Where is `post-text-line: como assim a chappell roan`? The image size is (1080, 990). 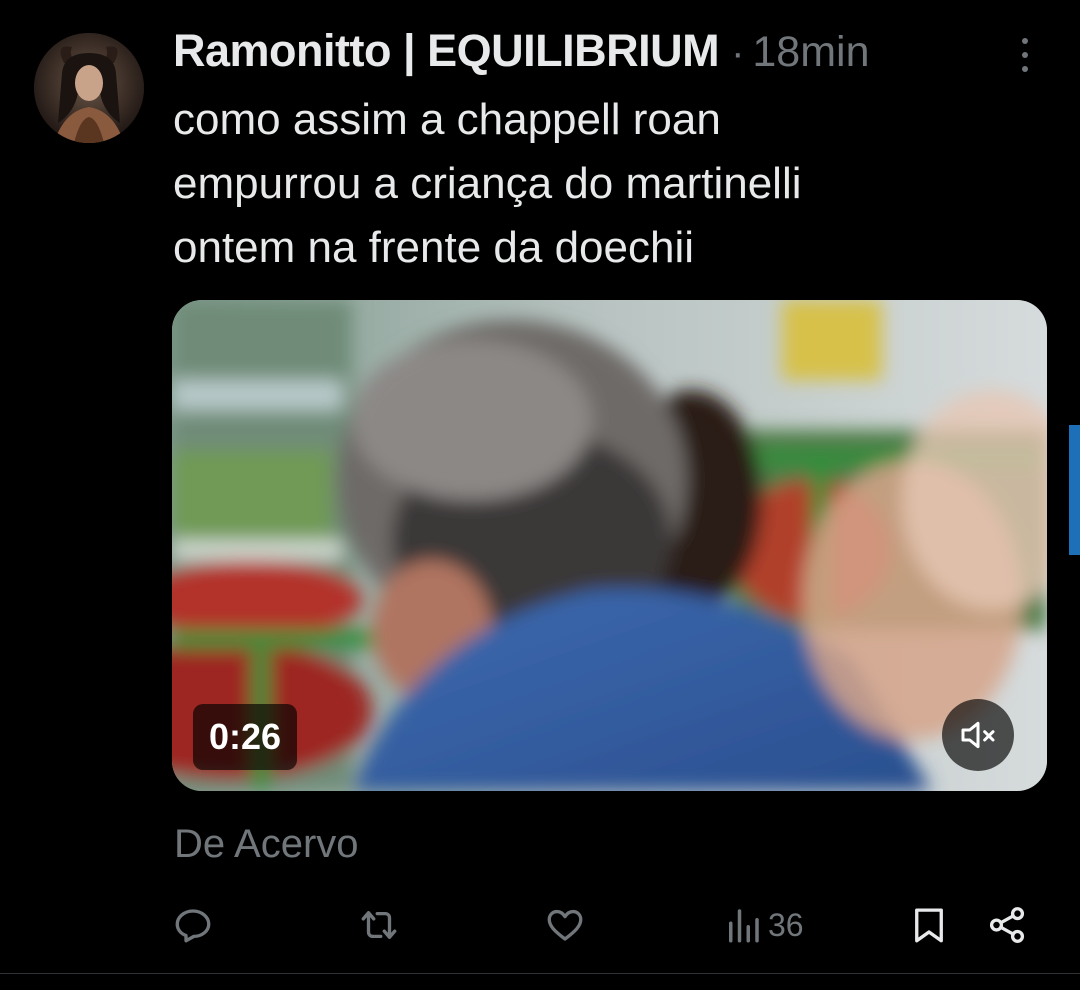 post-text-line: como assim a chappell roan is located at coordinates (447, 119).